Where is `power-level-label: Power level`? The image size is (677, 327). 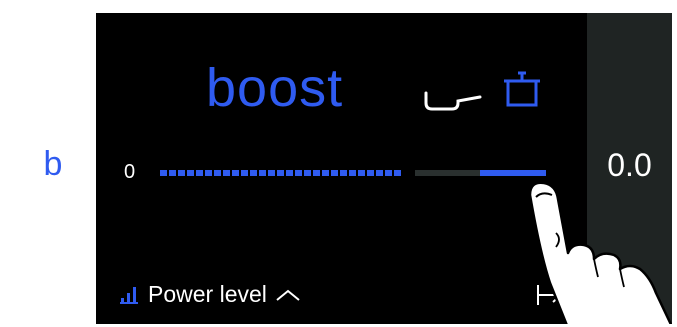 power-level-label: Power level is located at coordinates (207, 294).